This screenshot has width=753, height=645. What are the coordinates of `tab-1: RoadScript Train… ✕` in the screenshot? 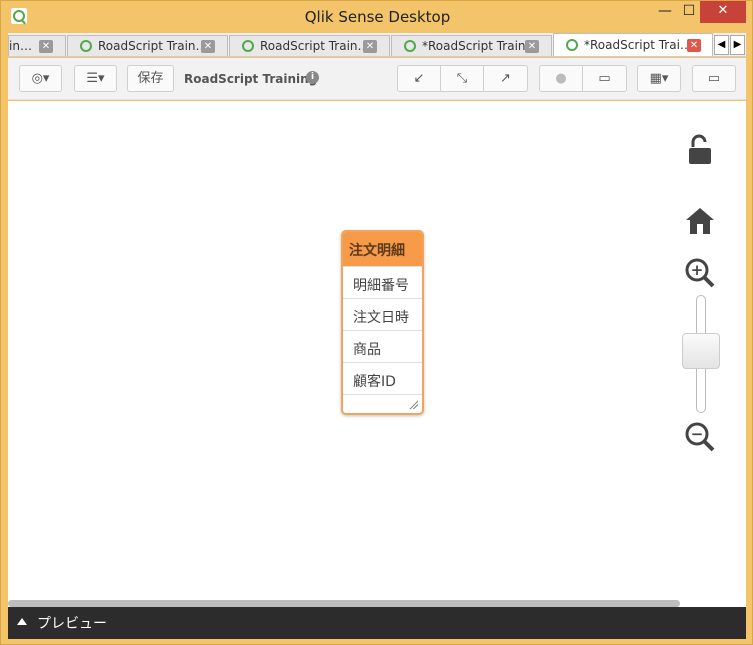 It's located at (147, 45).